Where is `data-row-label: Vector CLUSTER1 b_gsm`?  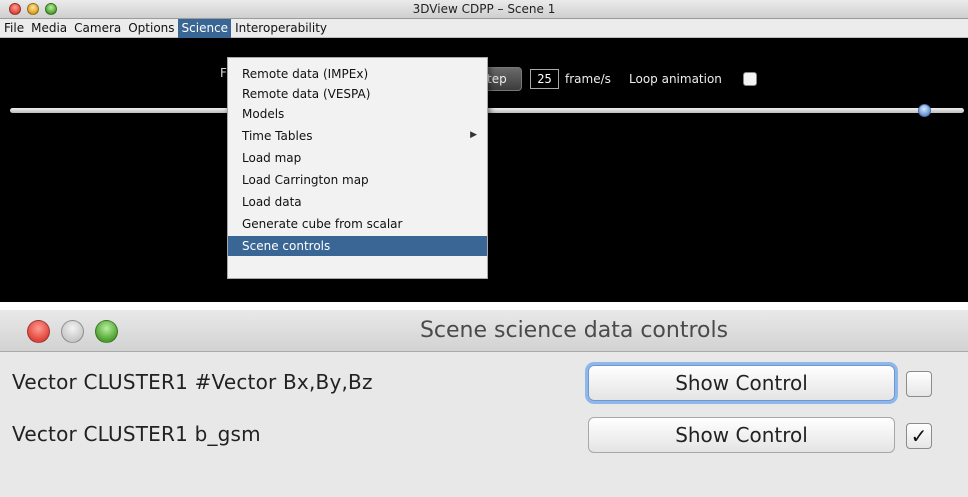
data-row-label: Vector CLUSTER1 b_gsm is located at coordinates (136, 434).